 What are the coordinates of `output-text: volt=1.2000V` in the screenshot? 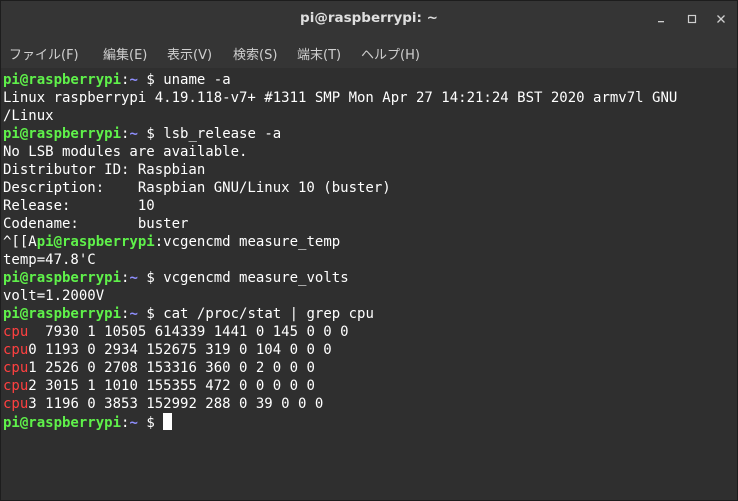 It's located at (54, 296).